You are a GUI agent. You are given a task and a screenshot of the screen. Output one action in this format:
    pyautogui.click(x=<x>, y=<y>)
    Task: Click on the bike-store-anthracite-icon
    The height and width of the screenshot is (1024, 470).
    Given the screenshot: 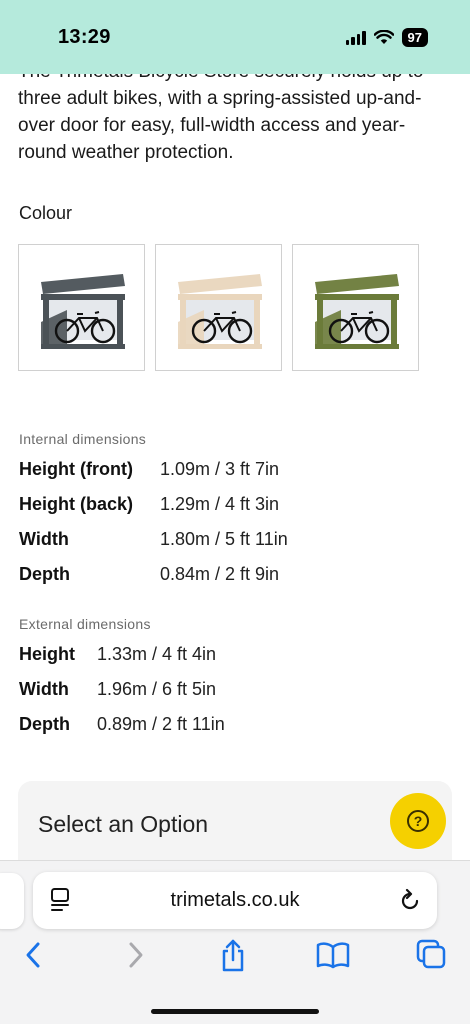 What is the action you would take?
    pyautogui.click(x=82, y=311)
    